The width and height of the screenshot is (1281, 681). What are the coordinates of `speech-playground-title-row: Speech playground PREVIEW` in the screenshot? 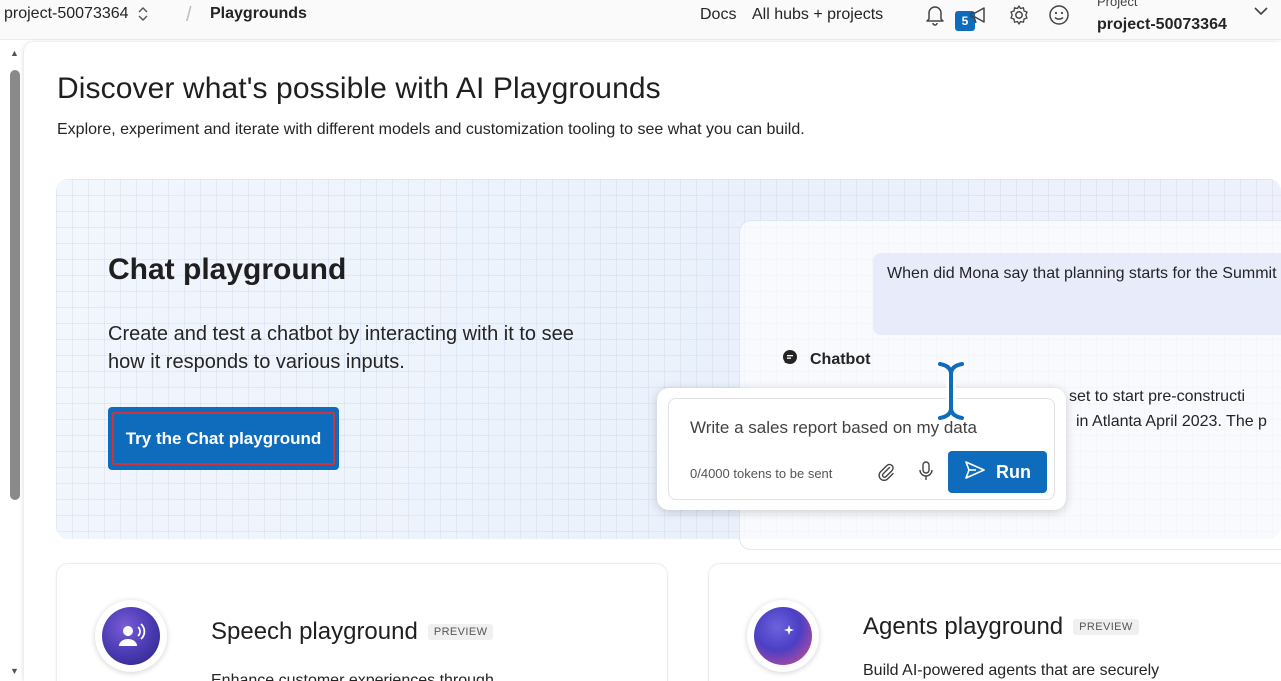 It's located at (352, 632).